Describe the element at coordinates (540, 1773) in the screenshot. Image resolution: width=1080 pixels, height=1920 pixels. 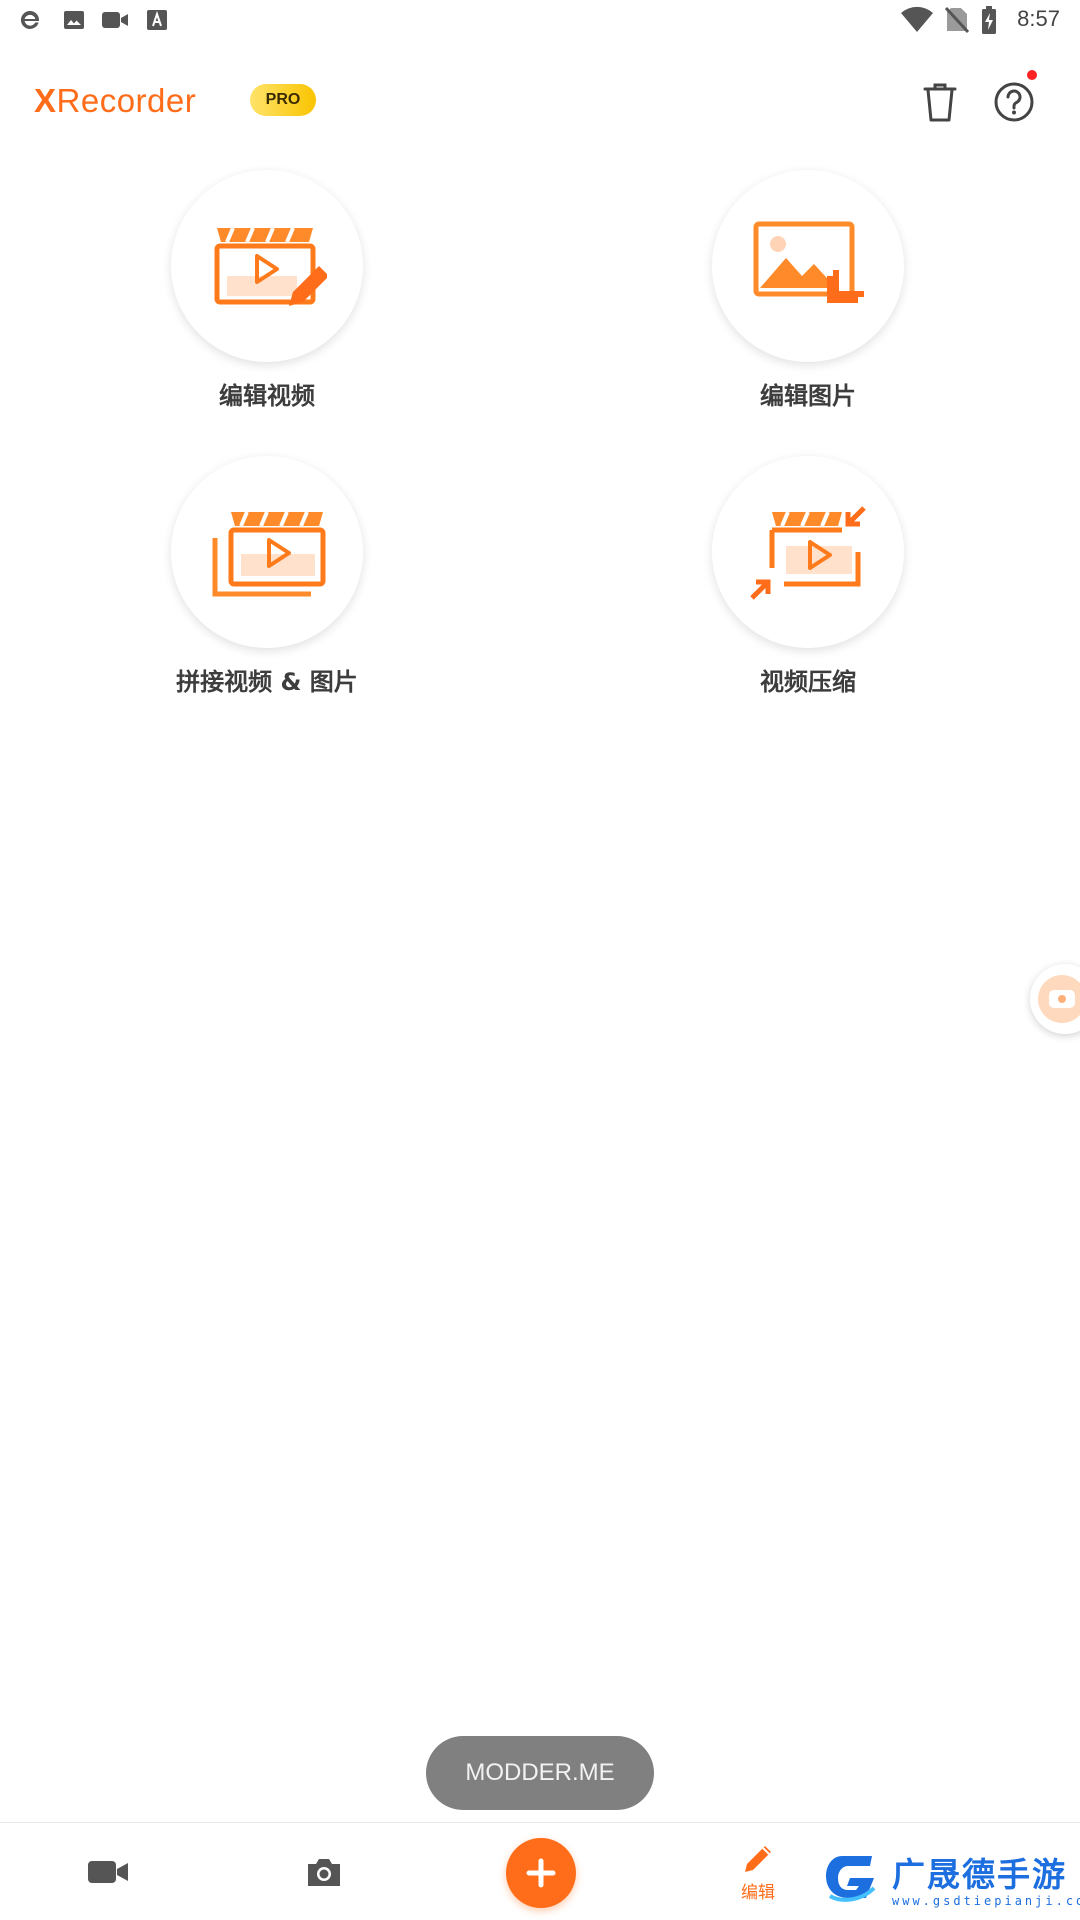
I see `toast-message: MODDER.ME` at that location.